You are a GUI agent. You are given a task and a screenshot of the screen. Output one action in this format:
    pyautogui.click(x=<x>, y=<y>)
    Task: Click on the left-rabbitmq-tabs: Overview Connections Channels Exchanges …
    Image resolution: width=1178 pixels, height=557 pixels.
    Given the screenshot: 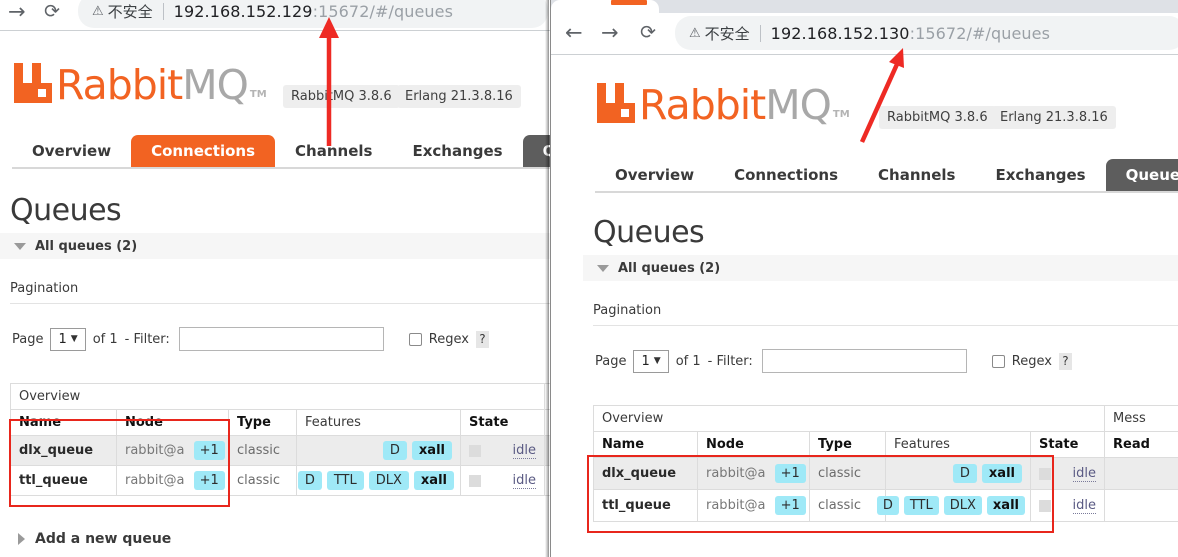 What is the action you would take?
    pyautogui.click(x=282, y=151)
    